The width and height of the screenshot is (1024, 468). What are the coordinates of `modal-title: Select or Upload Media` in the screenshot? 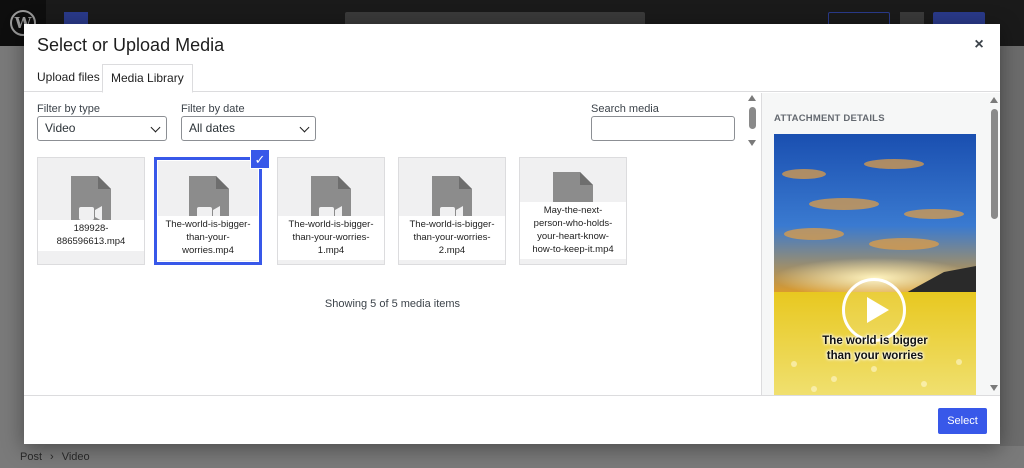 It's located at (131, 45).